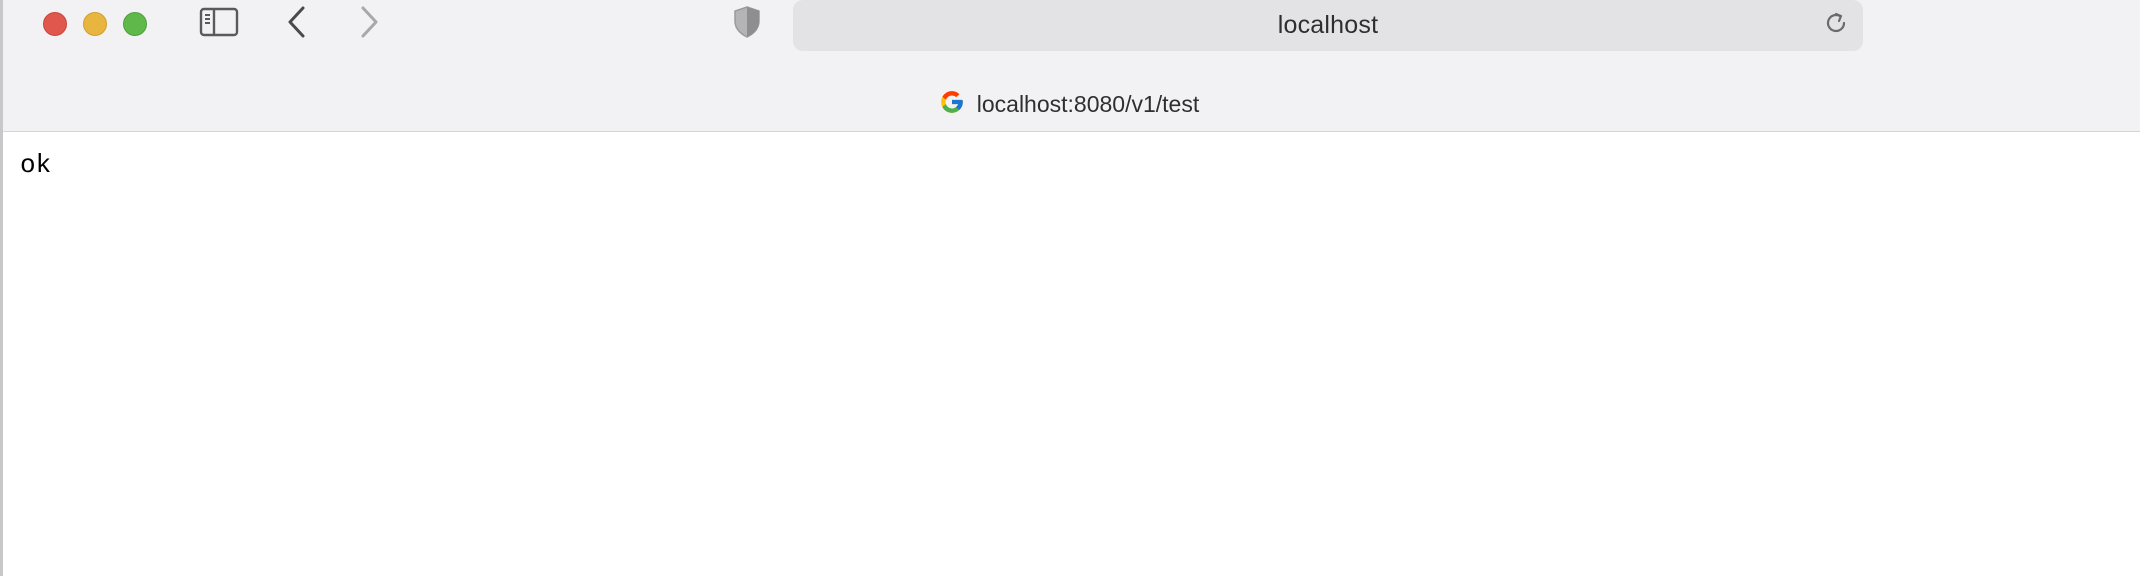  I want to click on page-body-text: ok, so click(36, 165).